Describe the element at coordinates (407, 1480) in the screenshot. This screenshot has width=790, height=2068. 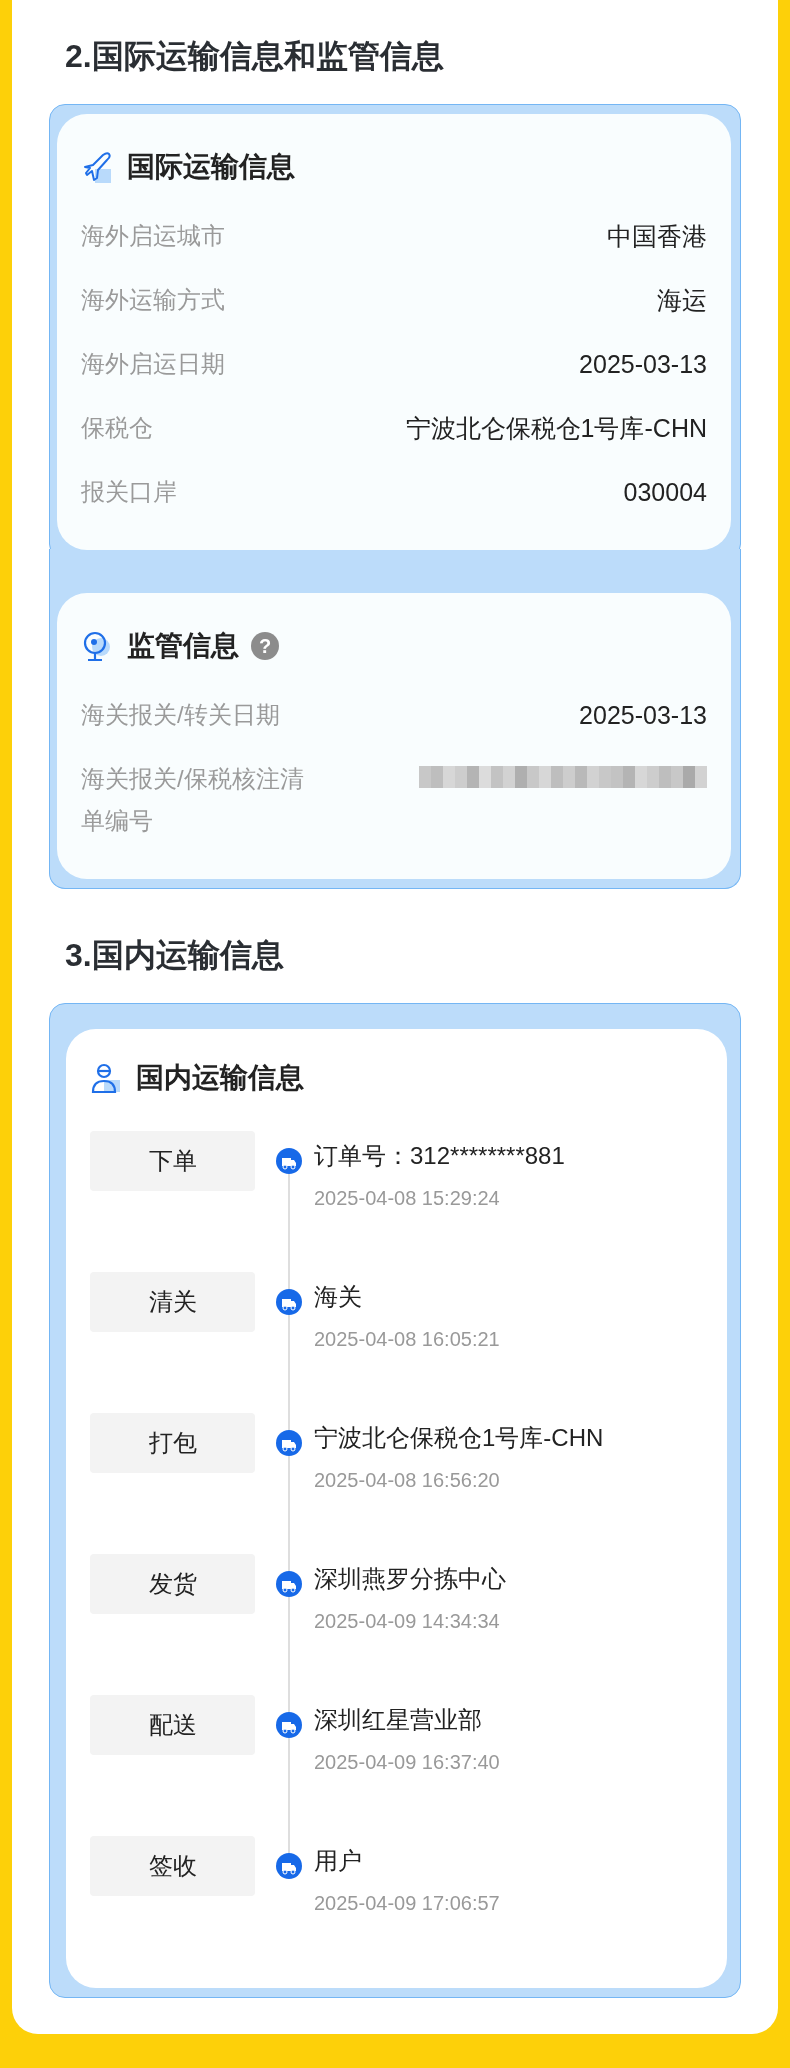
I see `event-time: 2025-04-08 16:56:20` at that location.